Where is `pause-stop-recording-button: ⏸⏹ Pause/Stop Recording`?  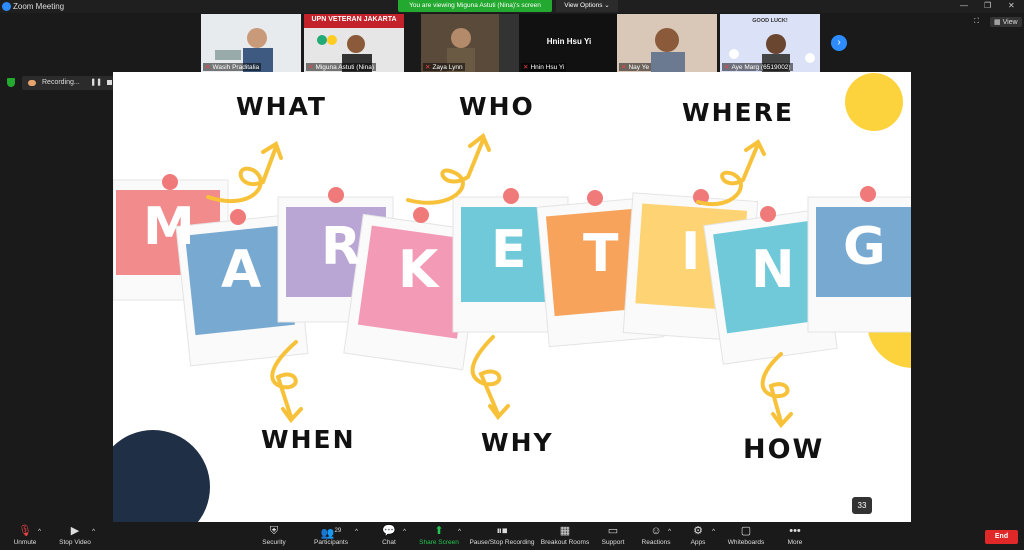
pause-stop-recording-button: ⏸⏹ Pause/Stop Recording is located at coordinates (502, 535).